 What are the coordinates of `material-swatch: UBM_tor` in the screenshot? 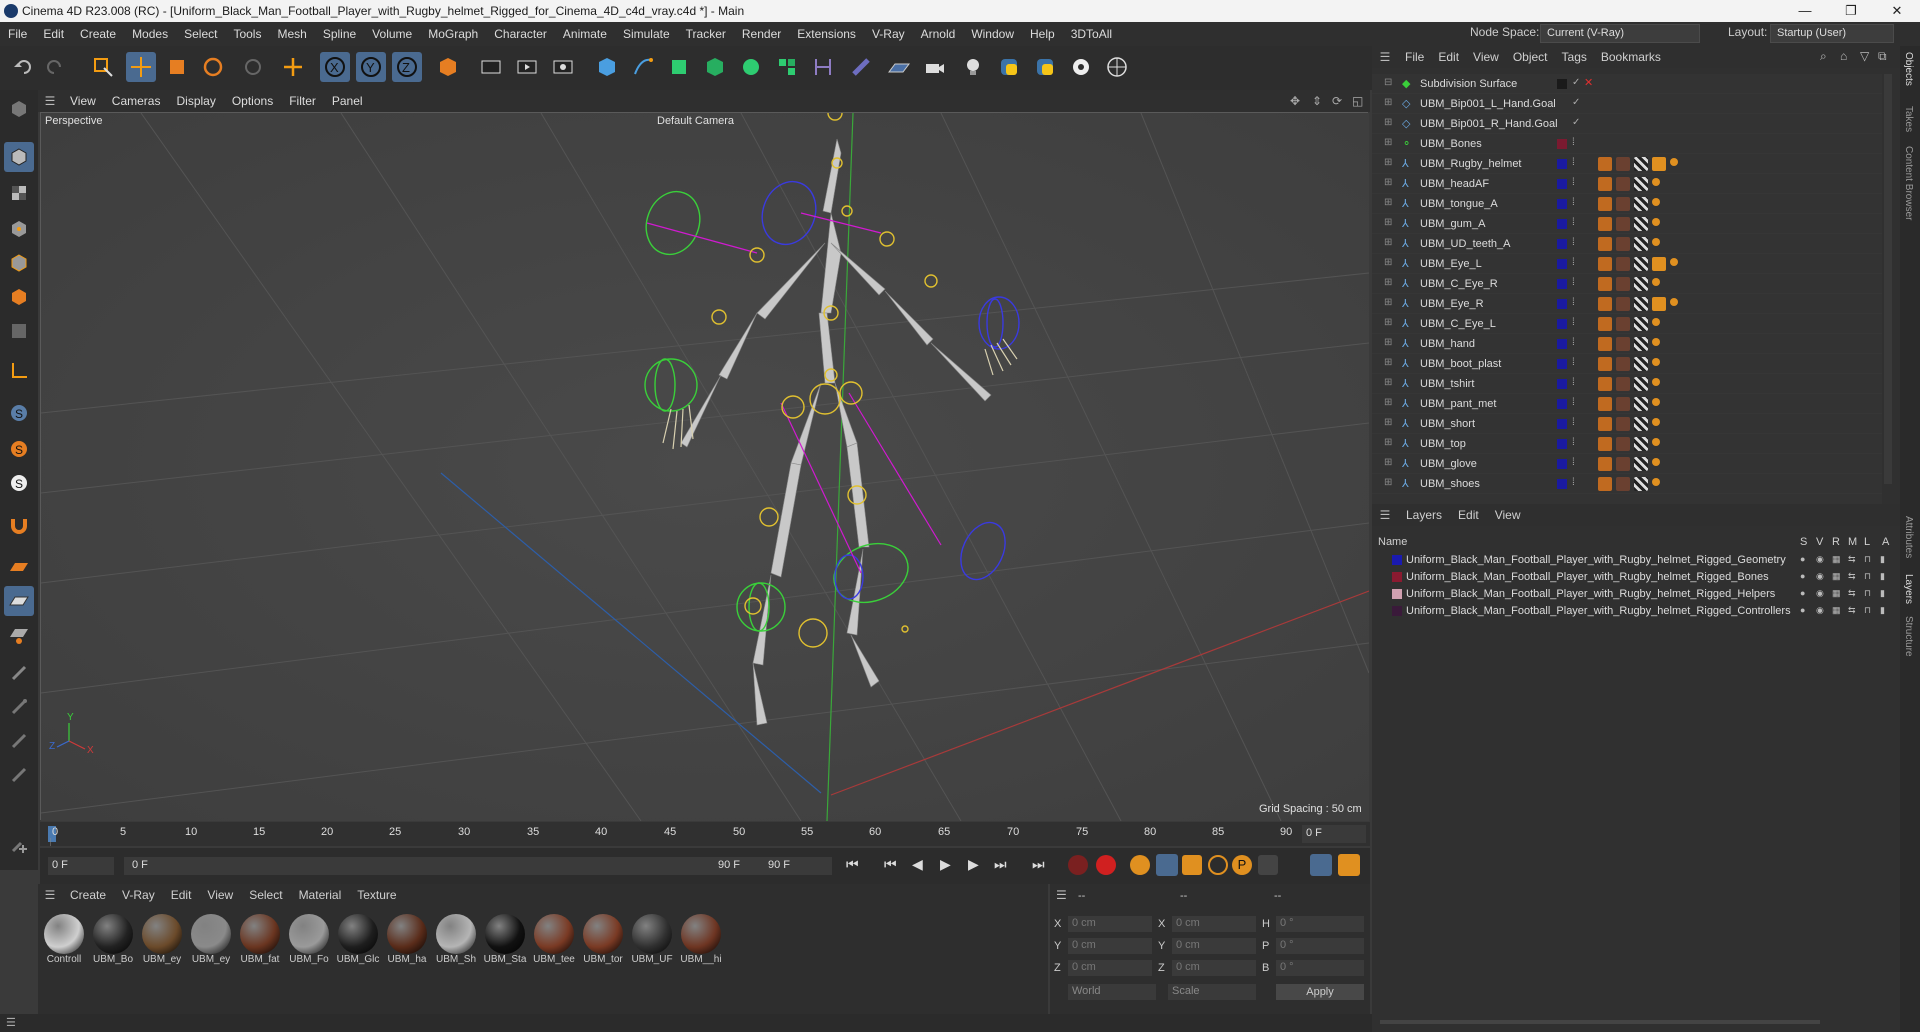 It's located at (603, 942).